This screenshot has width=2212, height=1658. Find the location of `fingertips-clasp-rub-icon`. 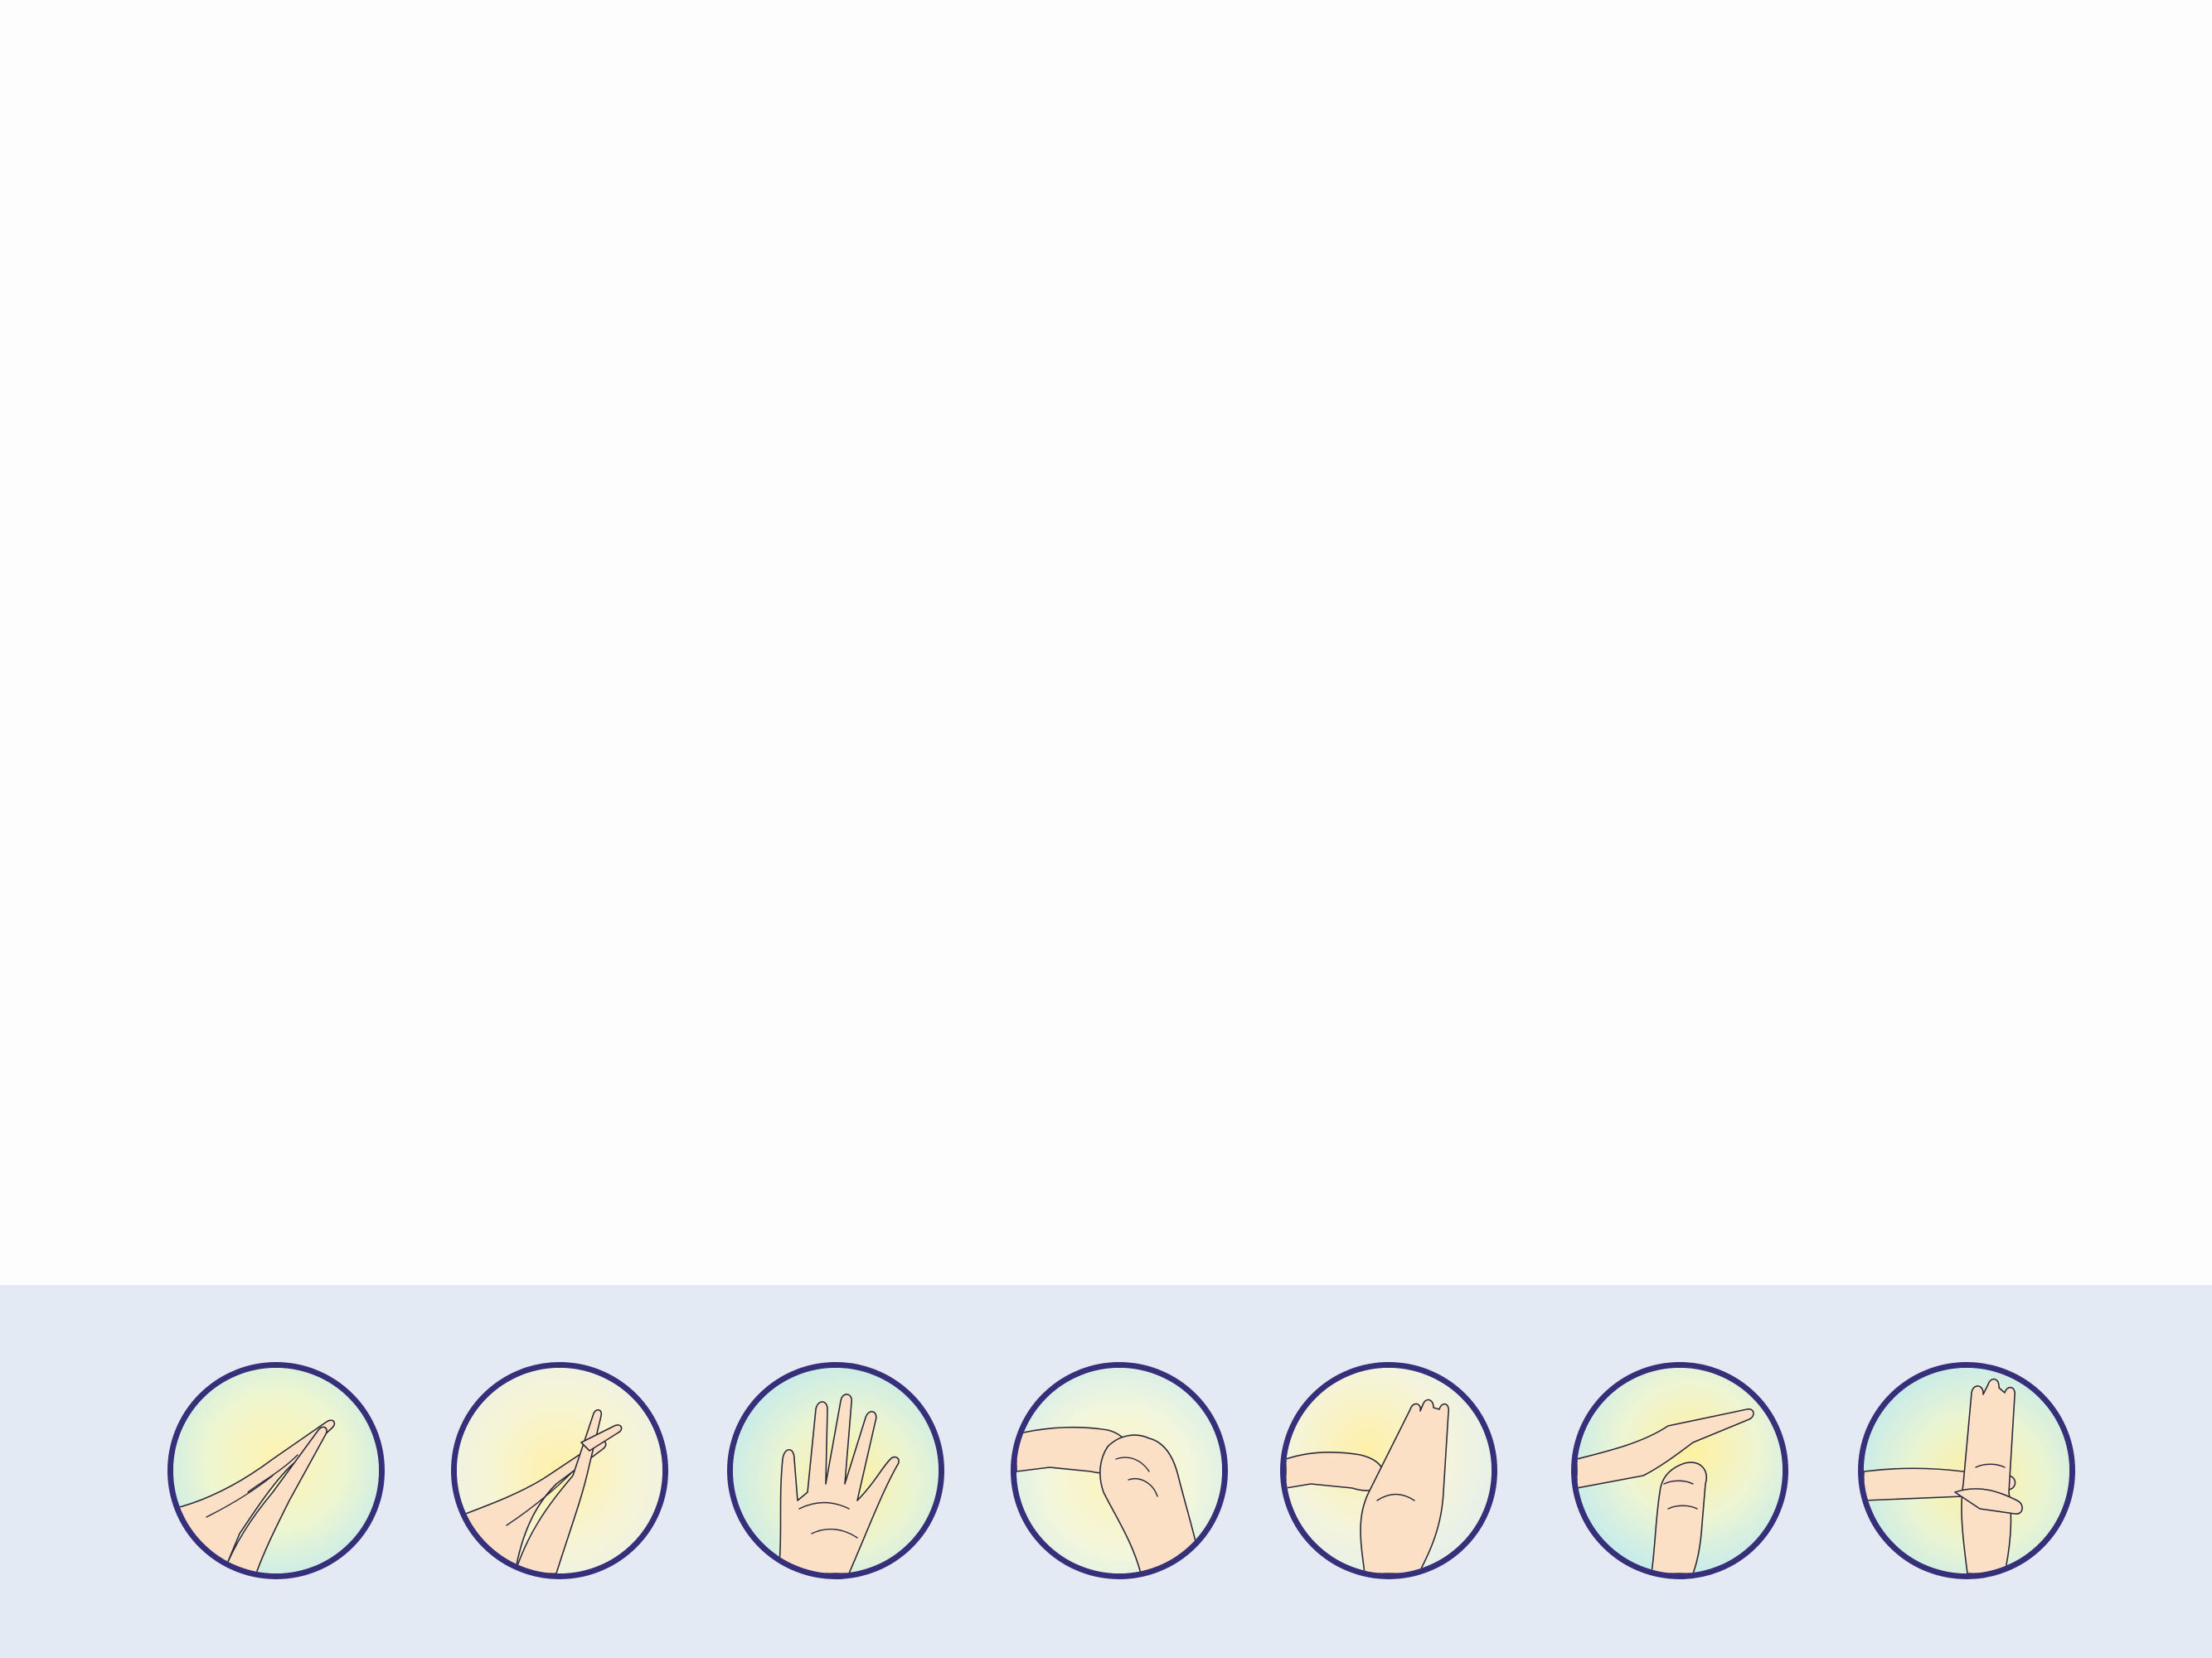

fingertips-clasp-rub-icon is located at coordinates (1119, 1470).